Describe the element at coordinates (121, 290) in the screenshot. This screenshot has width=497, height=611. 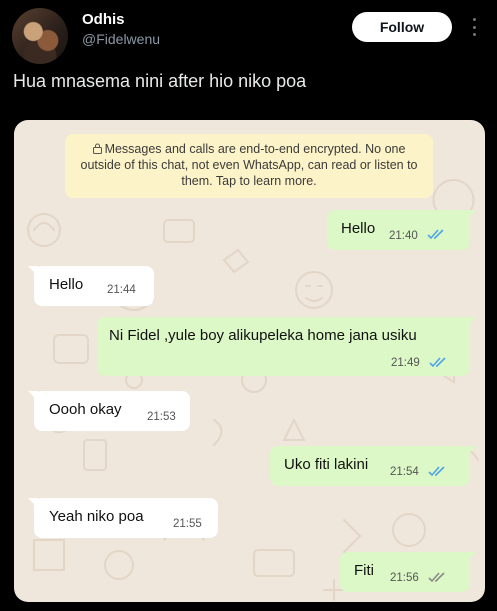
I see `message-time: 21:44` at that location.